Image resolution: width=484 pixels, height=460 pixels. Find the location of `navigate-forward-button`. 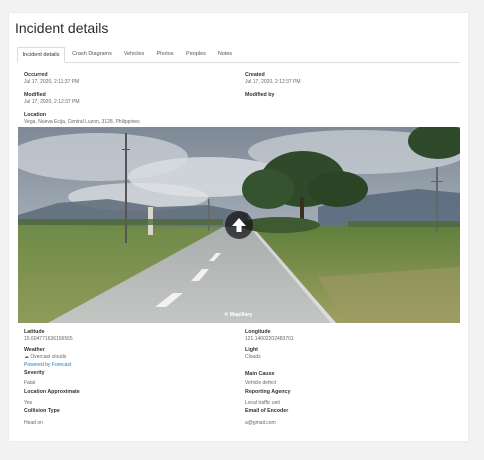

navigate-forward-button is located at coordinates (239, 225).